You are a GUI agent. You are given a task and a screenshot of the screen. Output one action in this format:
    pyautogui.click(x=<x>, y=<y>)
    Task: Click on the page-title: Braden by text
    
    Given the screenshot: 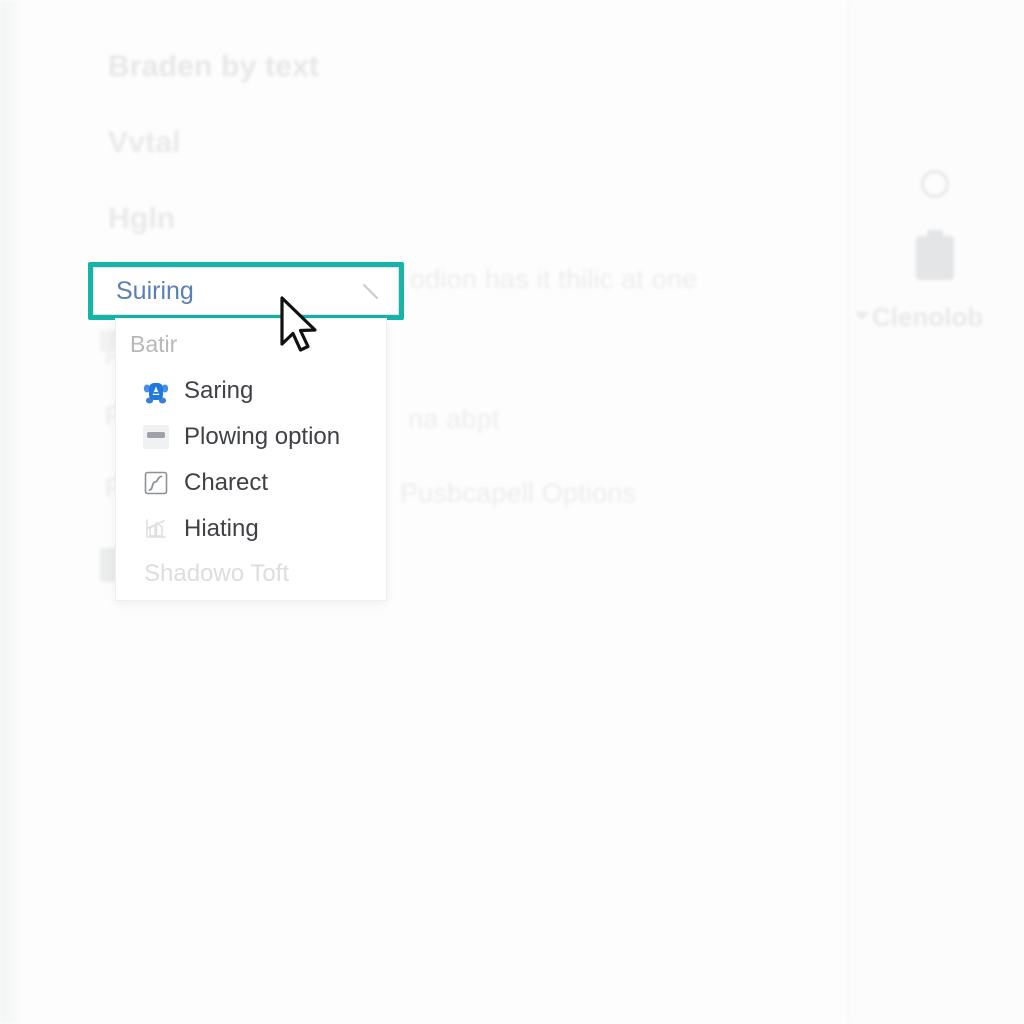 What is the action you would take?
    pyautogui.click(x=214, y=66)
    